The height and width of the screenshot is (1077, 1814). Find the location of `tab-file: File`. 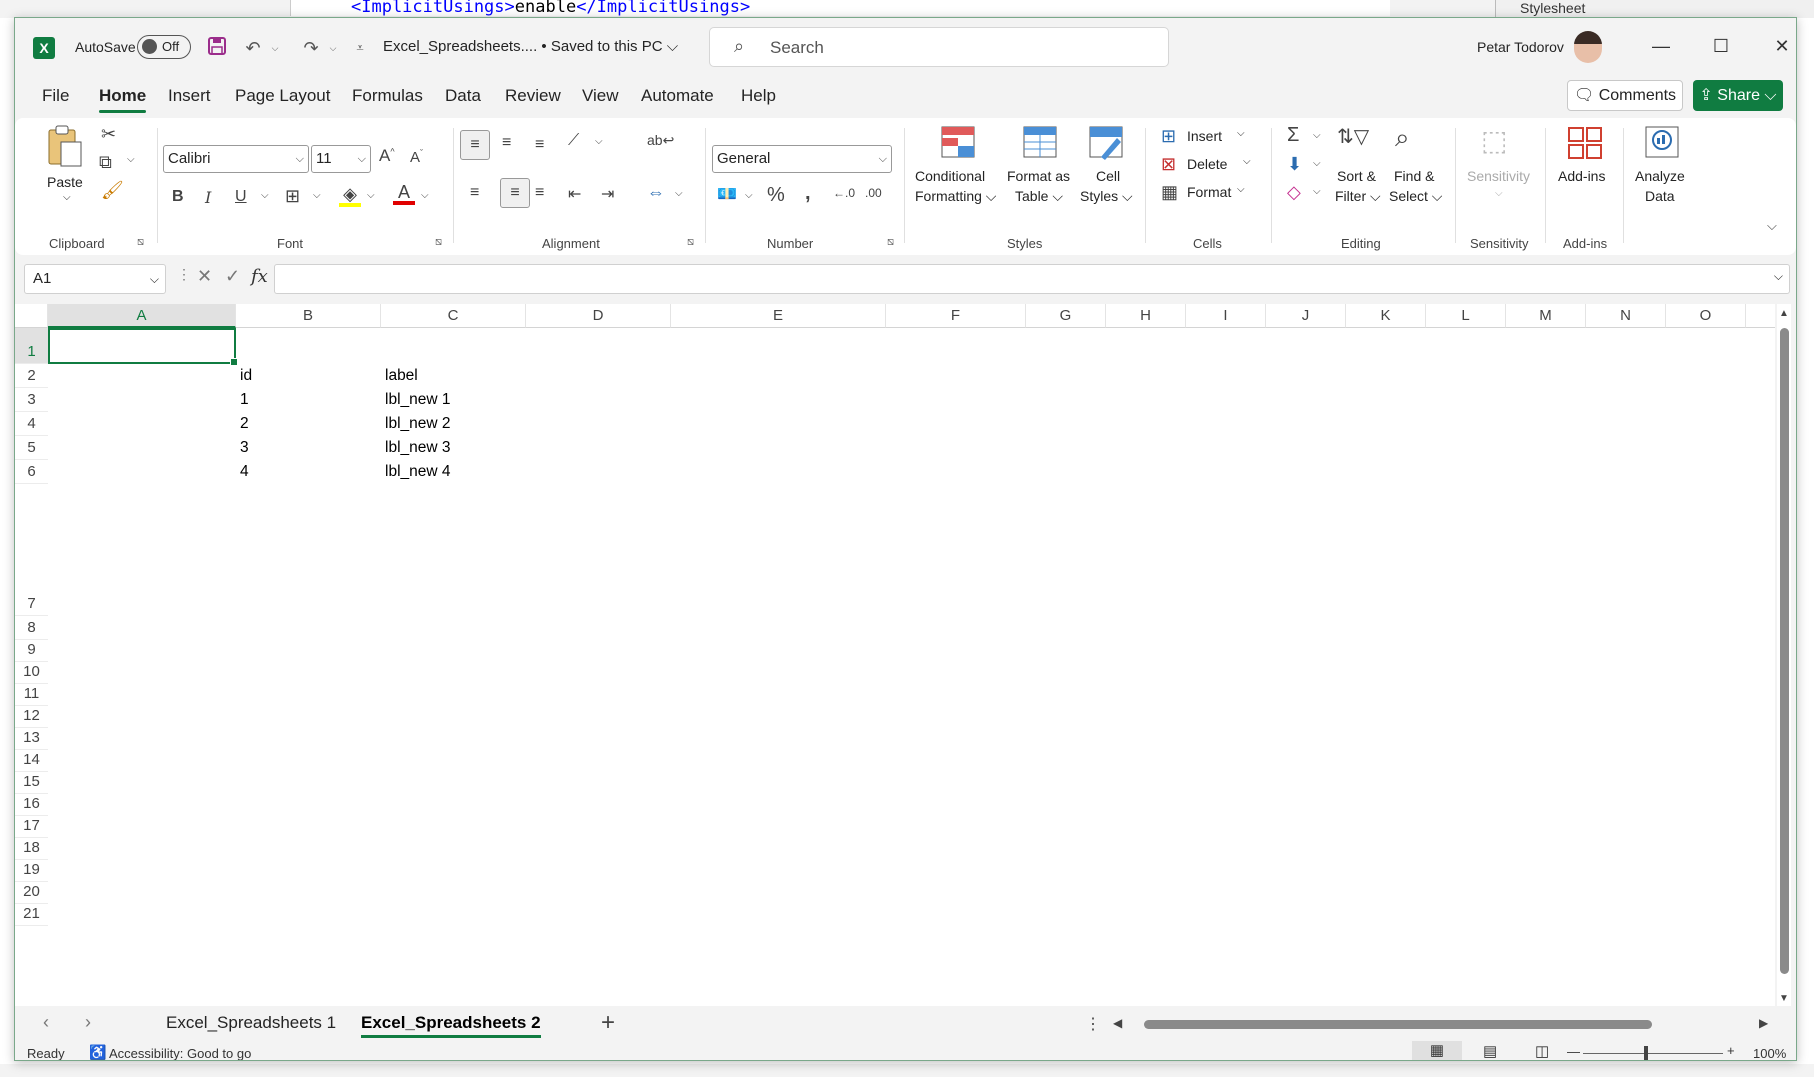

tab-file: File is located at coordinates (55, 96).